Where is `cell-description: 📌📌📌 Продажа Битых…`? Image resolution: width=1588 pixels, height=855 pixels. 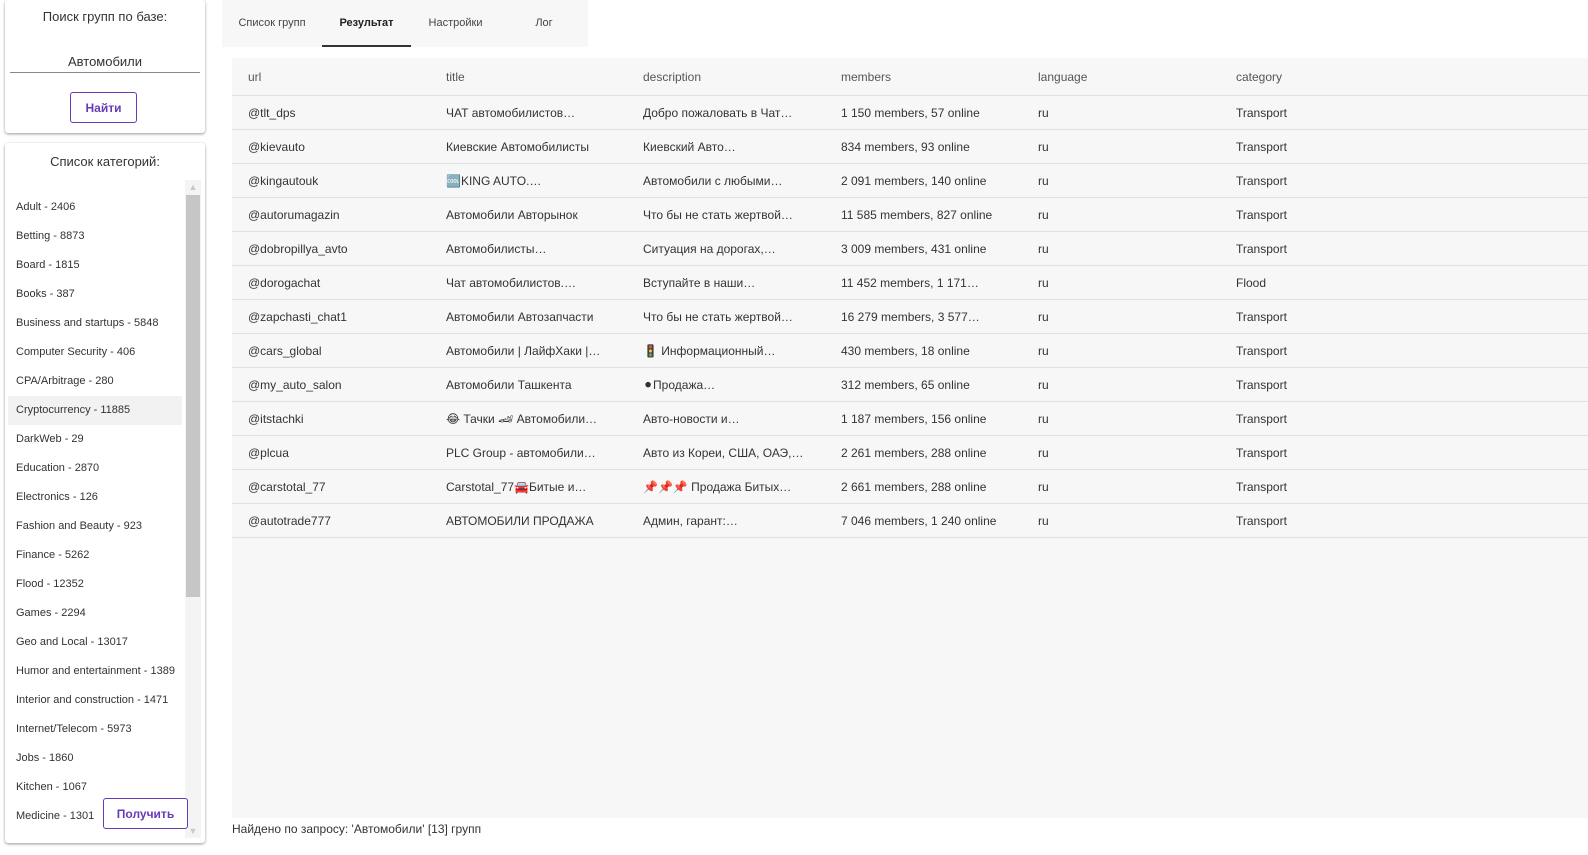
cell-description: 📌📌📌 Продажа Битых… is located at coordinates (726, 486).